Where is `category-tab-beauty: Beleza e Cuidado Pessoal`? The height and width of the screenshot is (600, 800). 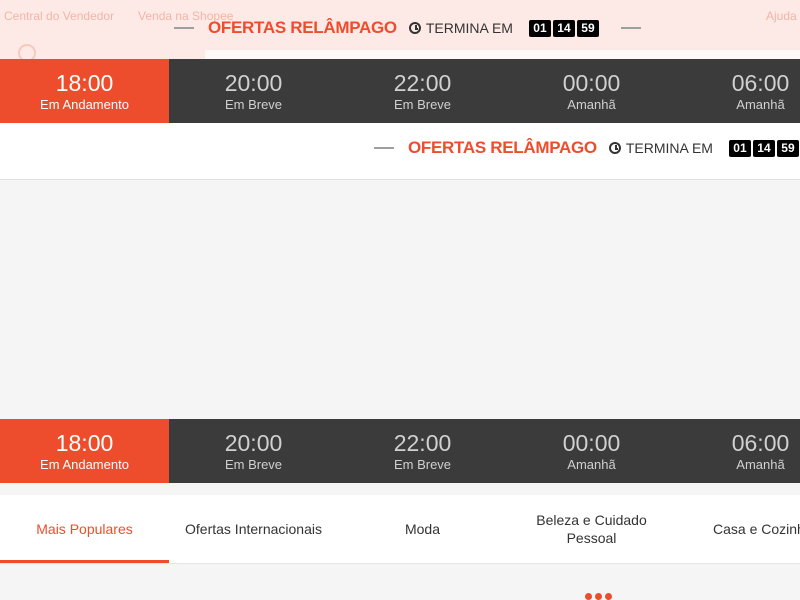
category-tab-beauty: Beleza e Cuidado Pessoal is located at coordinates (591, 529).